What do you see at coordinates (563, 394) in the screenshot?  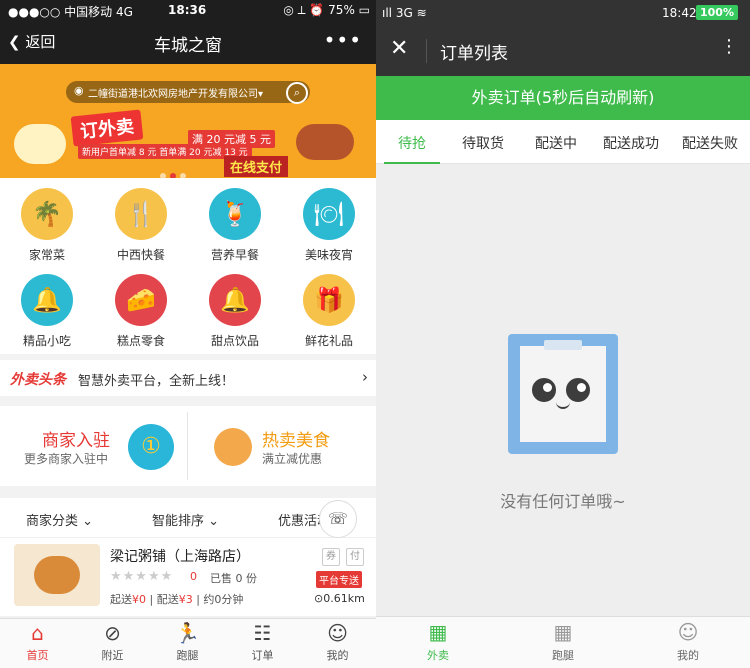 I see `empty-clipboard-illustration` at bounding box center [563, 394].